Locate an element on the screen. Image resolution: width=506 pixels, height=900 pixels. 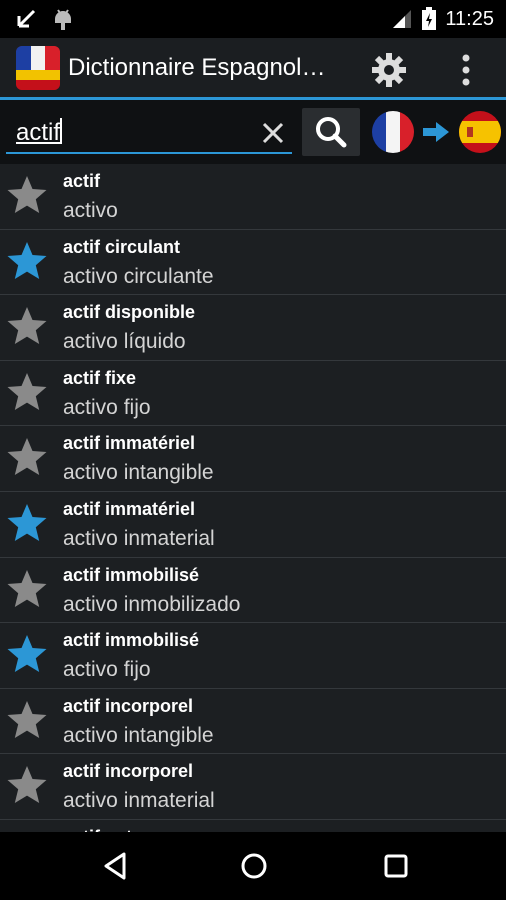
arrow-right-icon is located at coordinates (436, 132).